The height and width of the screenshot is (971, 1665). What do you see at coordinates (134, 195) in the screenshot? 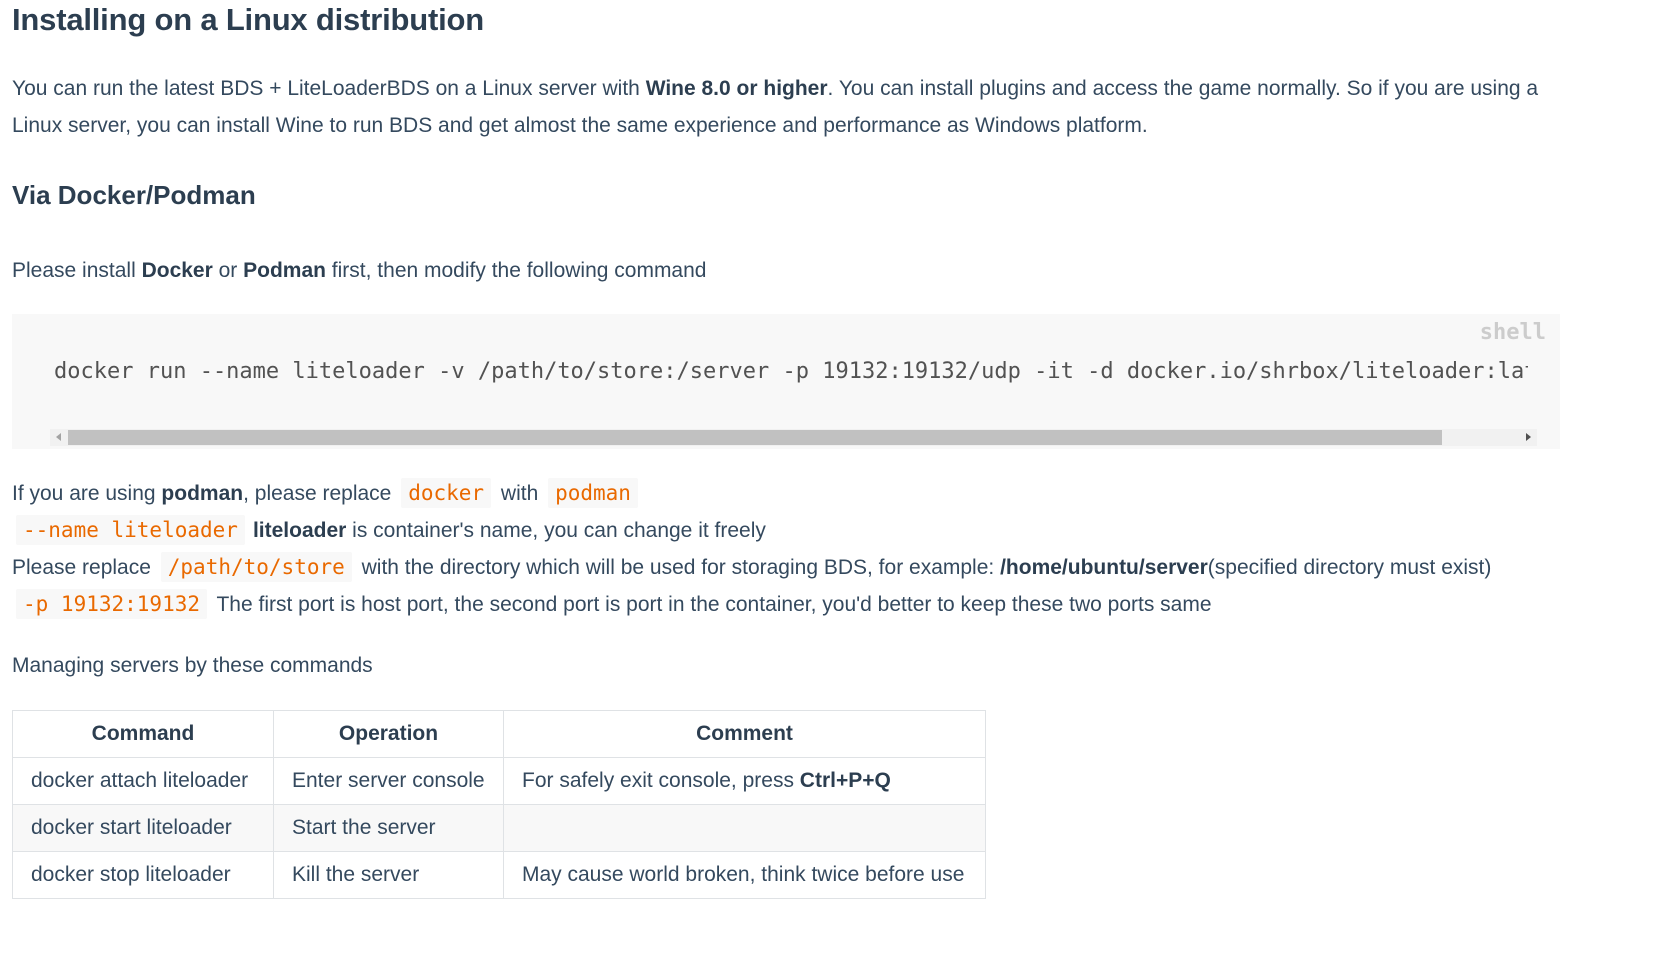
I see `section-heading-docker: Via Docker/Podman` at bounding box center [134, 195].